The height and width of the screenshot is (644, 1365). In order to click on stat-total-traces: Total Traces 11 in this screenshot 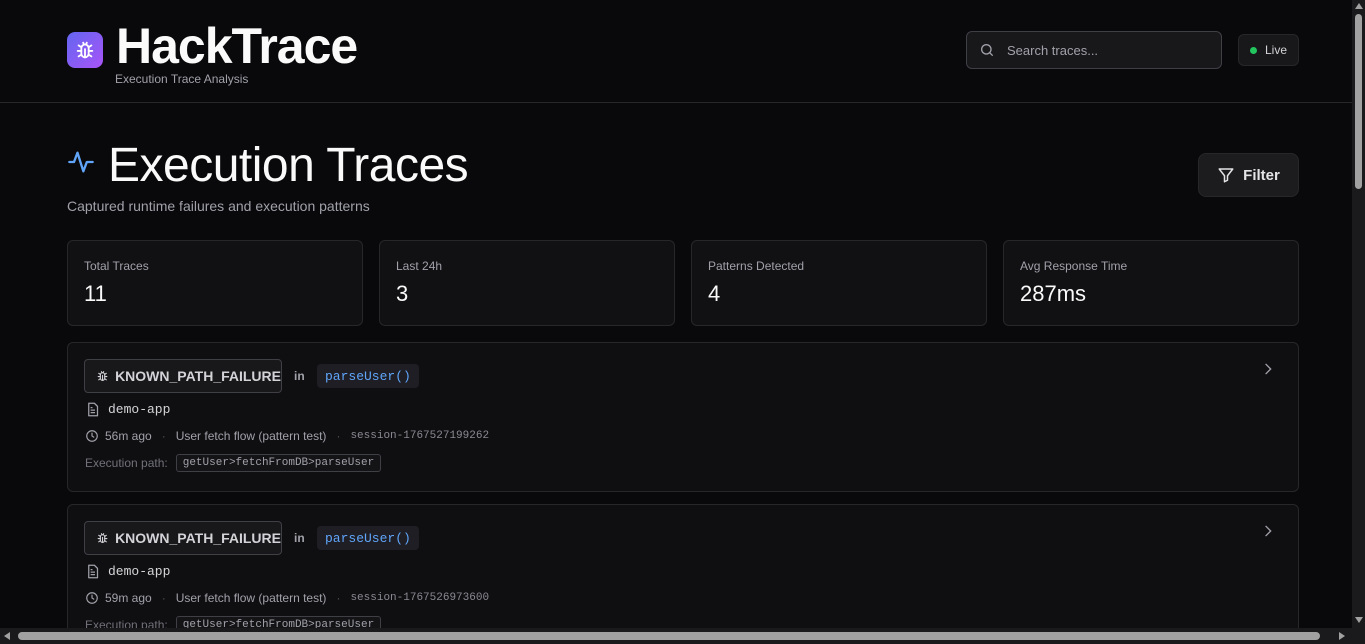, I will do `click(215, 283)`.